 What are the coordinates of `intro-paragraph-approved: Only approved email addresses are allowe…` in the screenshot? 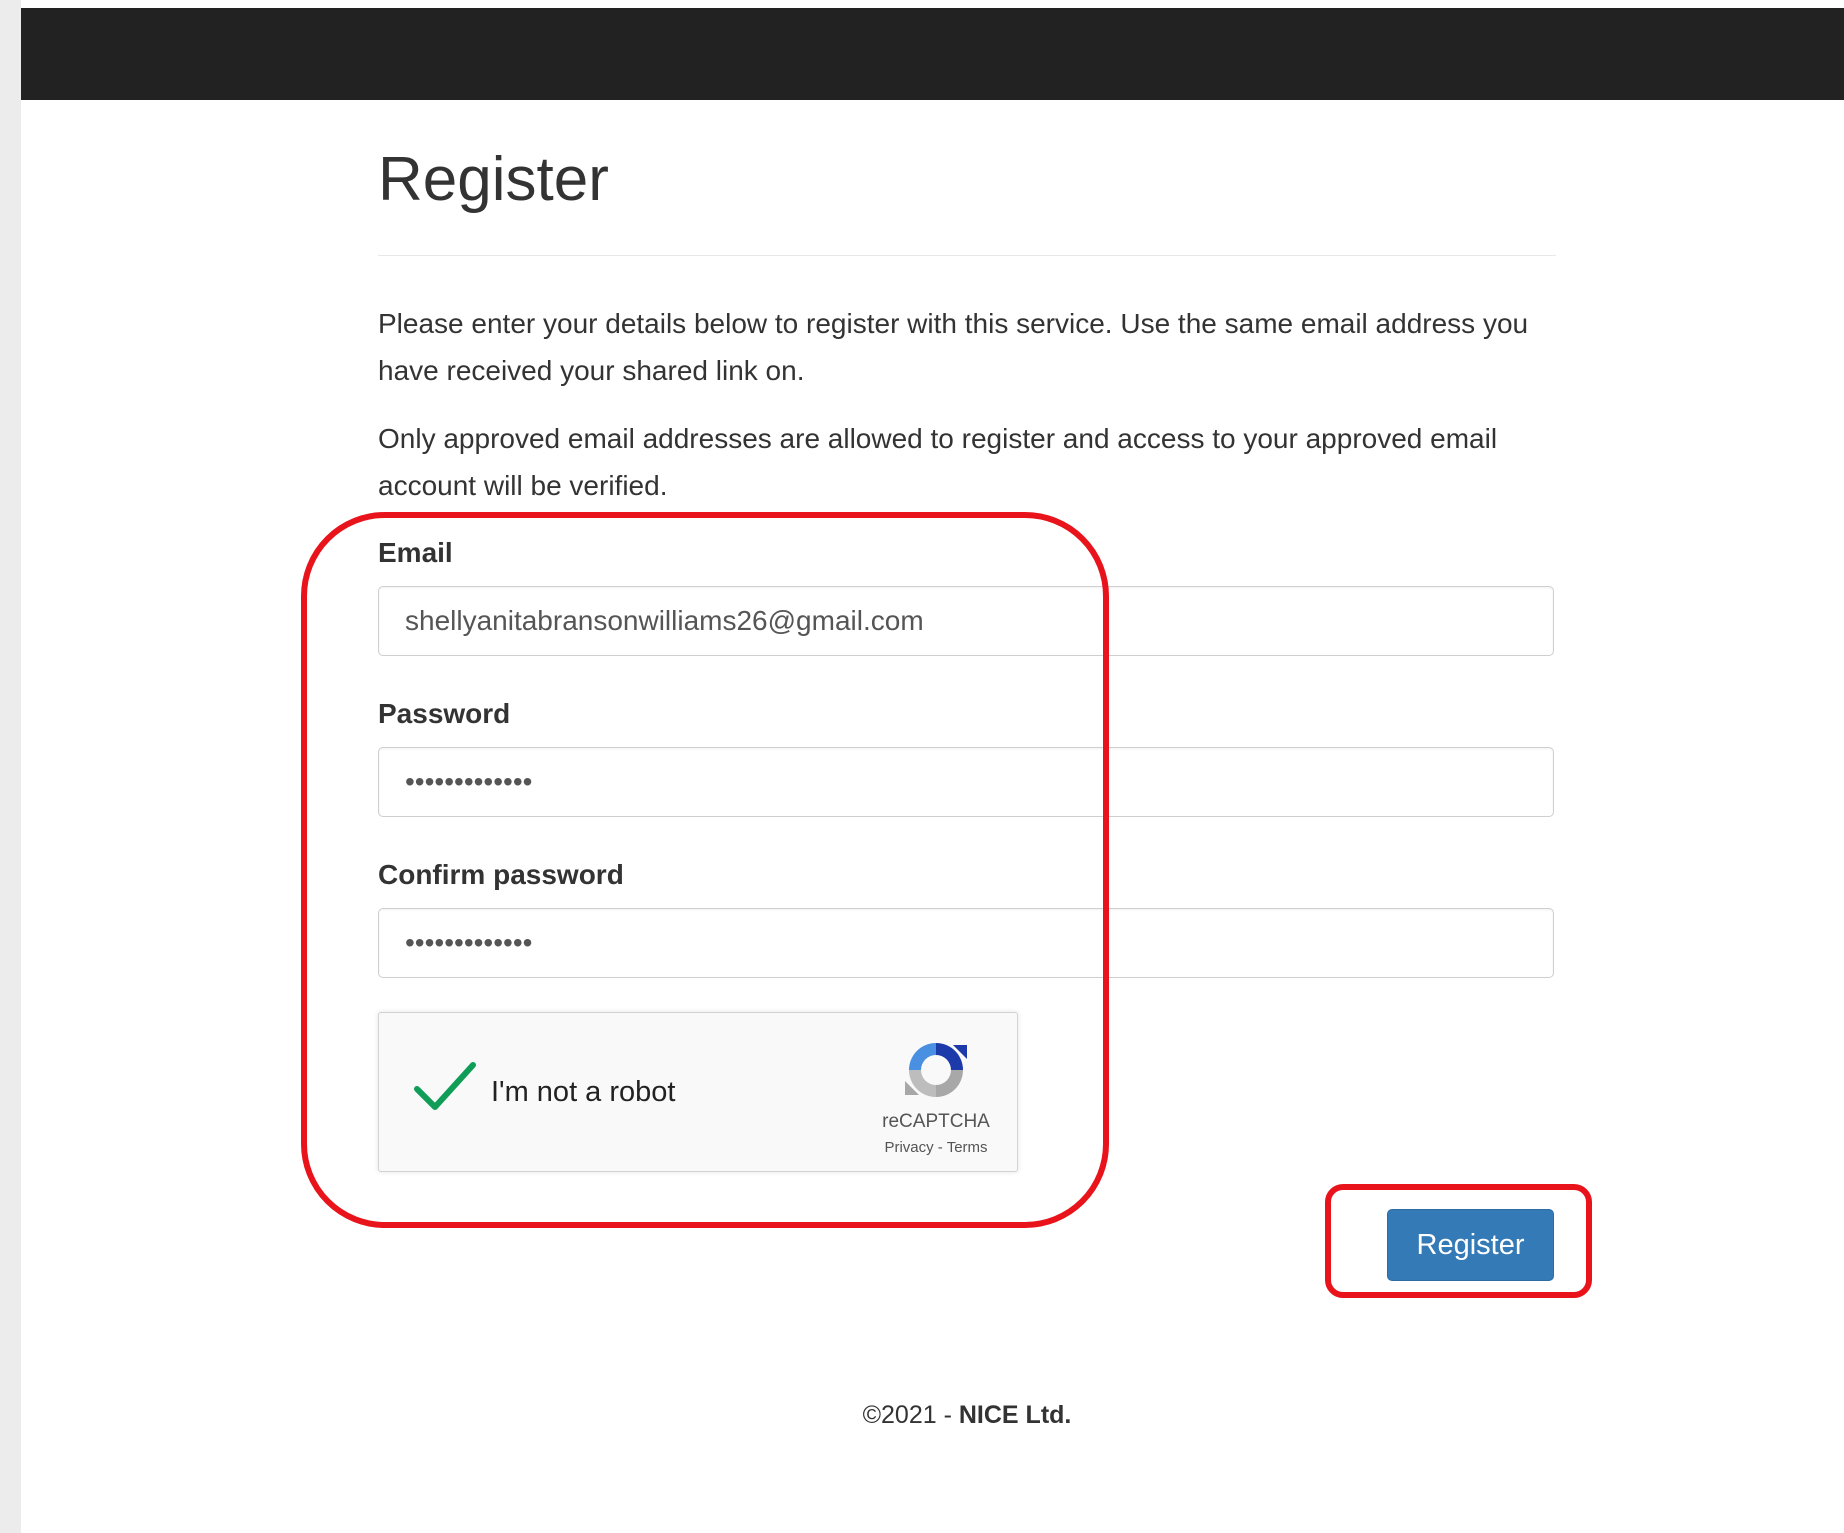 It's located at (938, 462).